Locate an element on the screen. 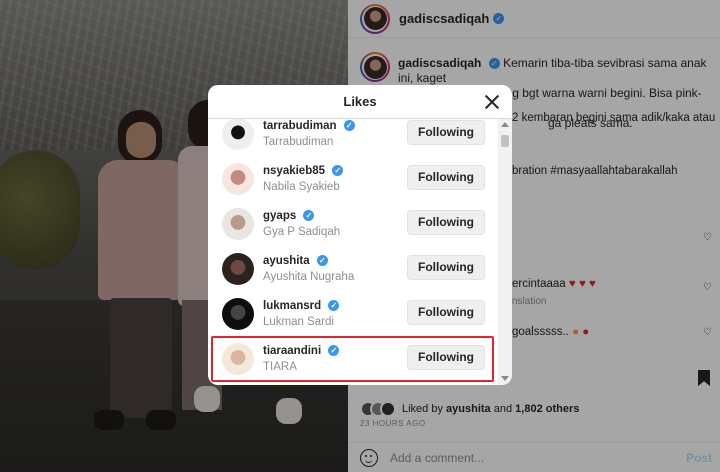  like-username: gyaps ✓ is located at coordinates (289, 216).